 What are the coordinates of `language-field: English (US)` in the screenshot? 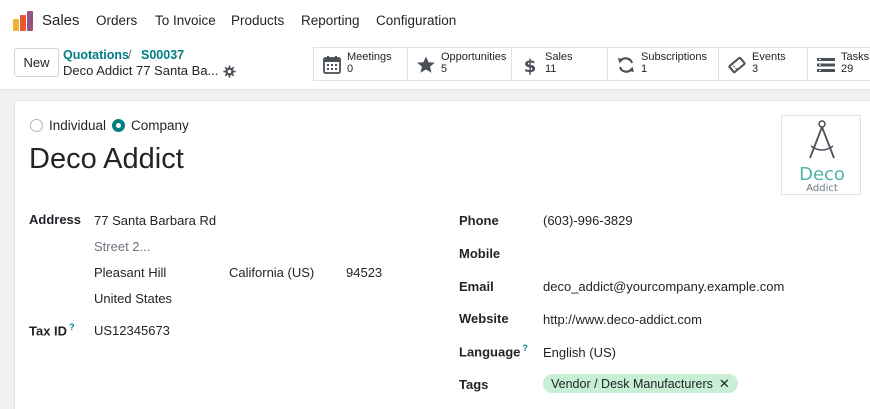 It's located at (579, 352).